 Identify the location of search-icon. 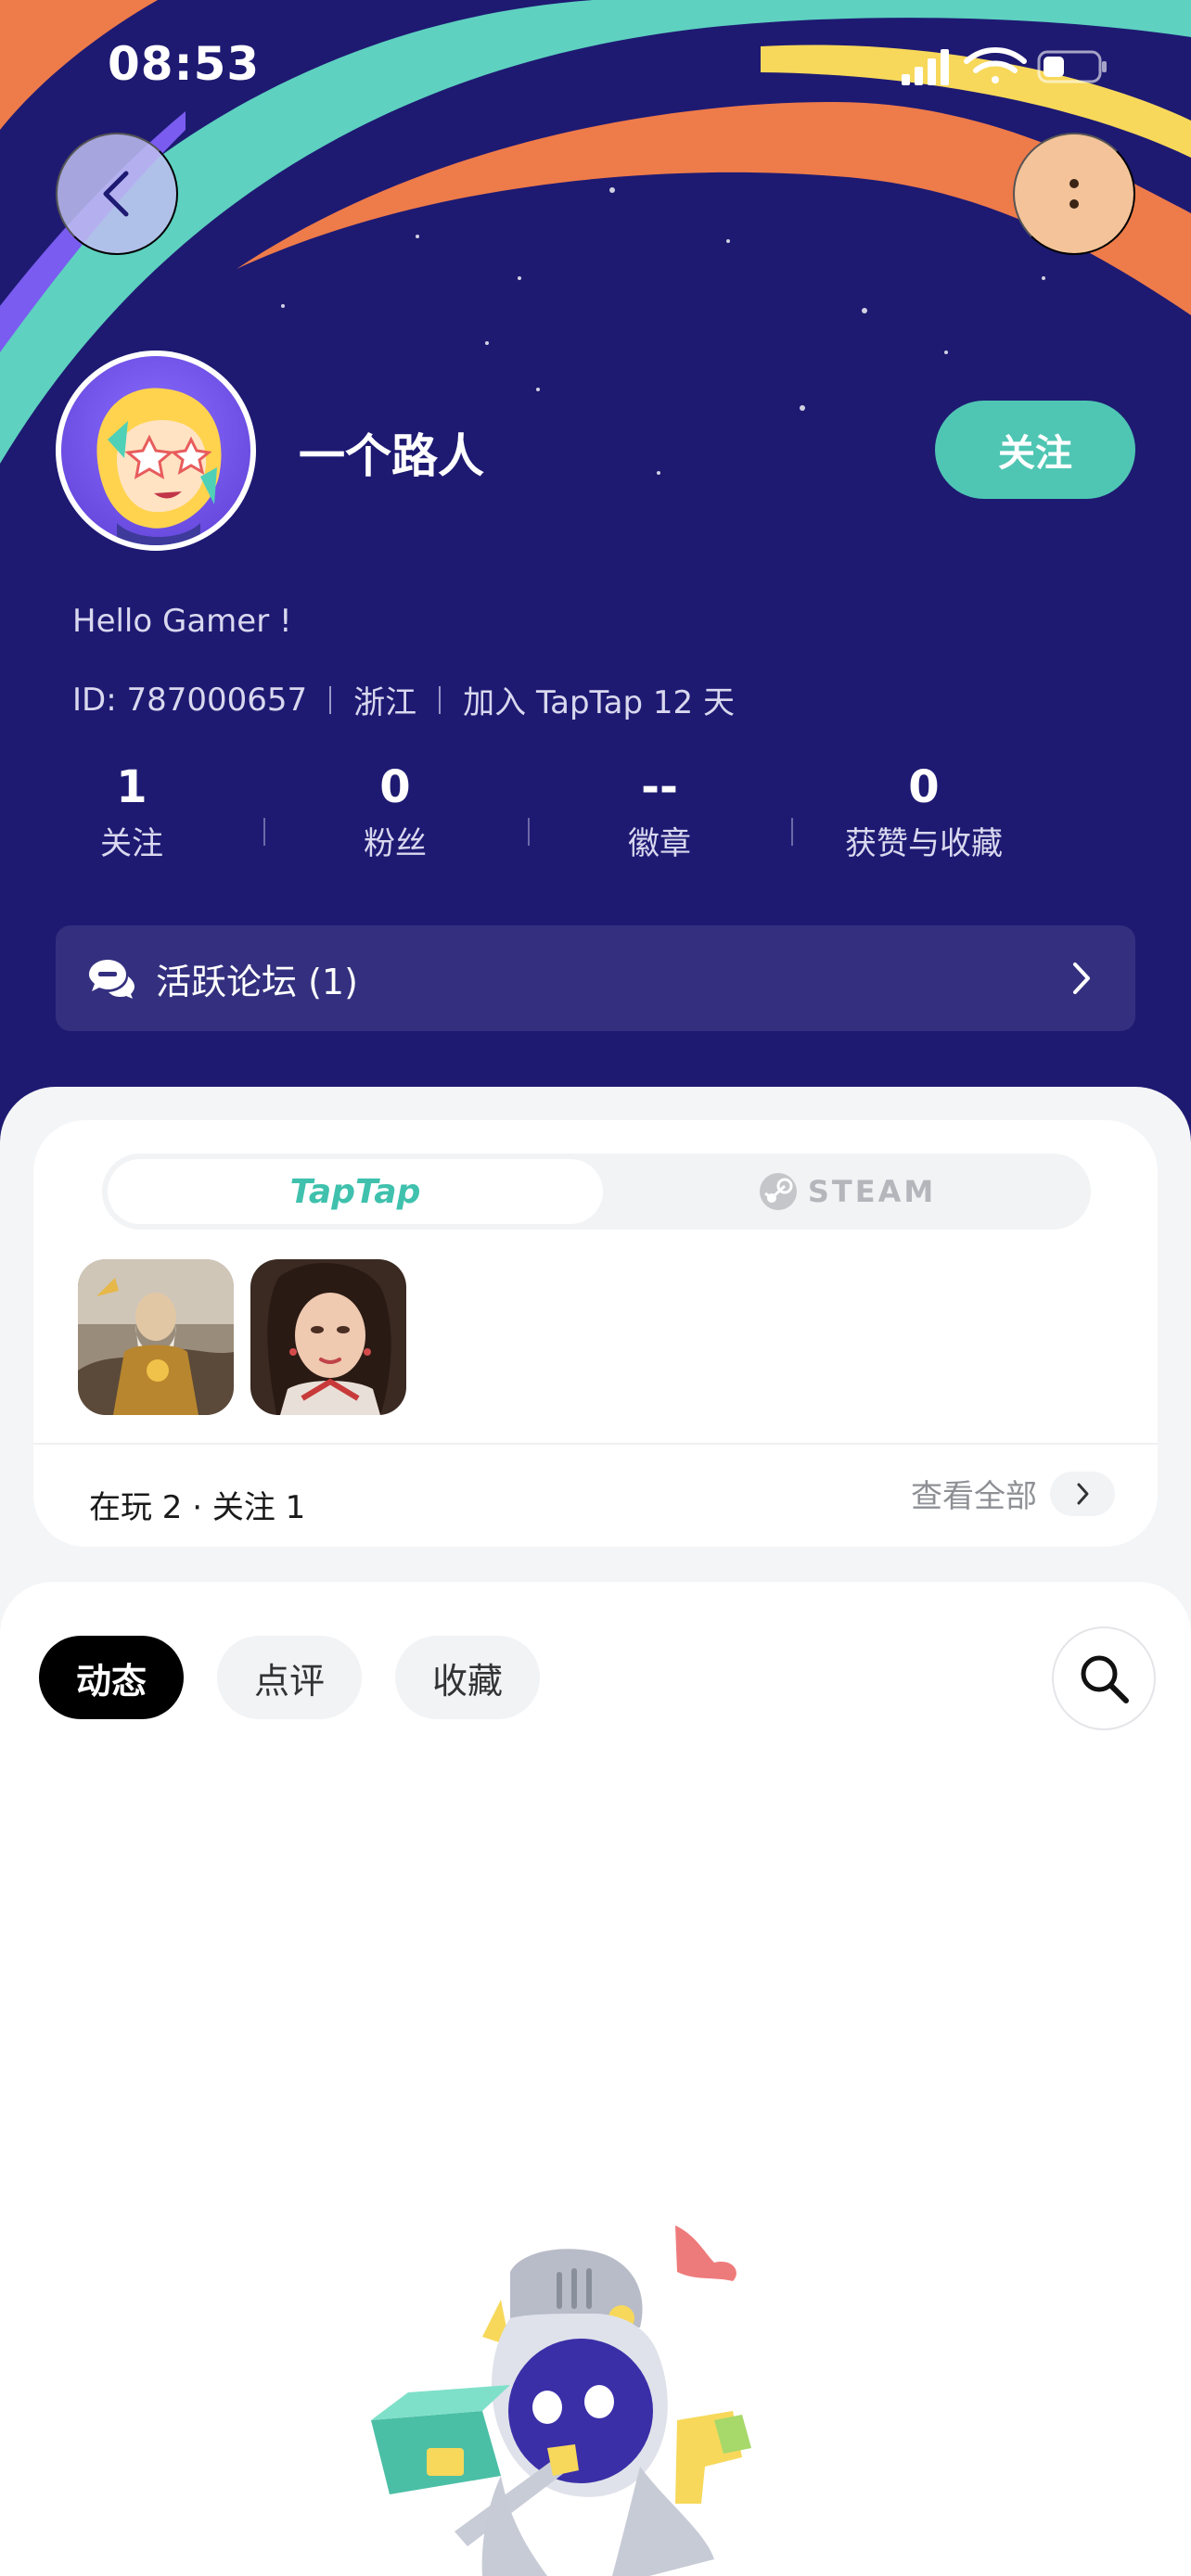
(1105, 1679).